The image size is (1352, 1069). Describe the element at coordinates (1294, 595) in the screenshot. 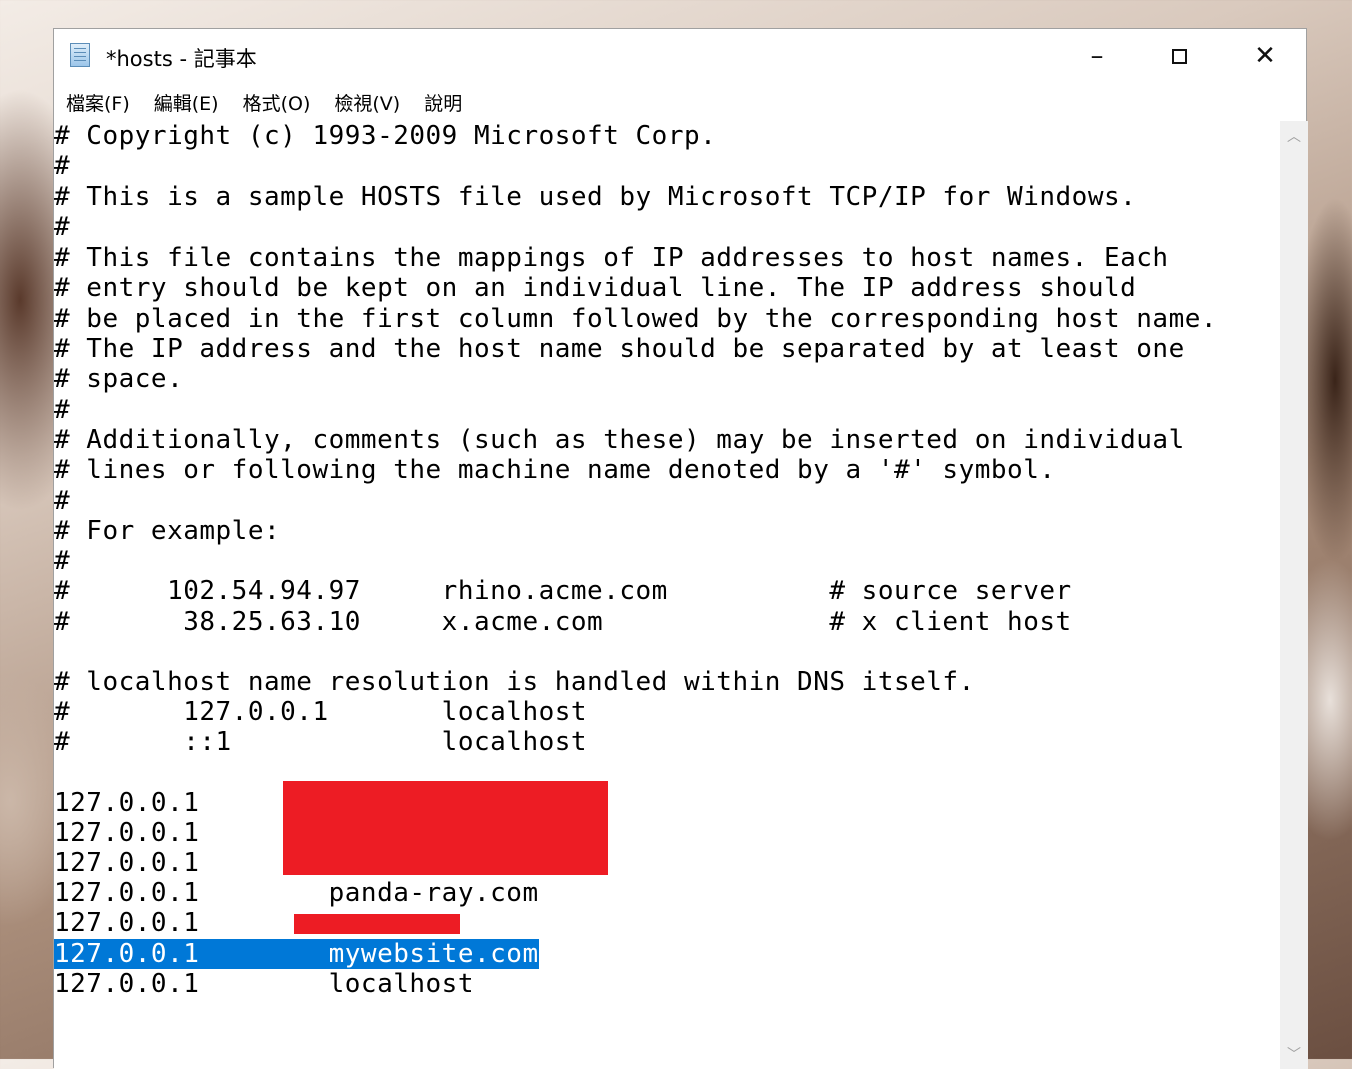

I see `vertical-scrollbar: ︿ ﹀` at that location.